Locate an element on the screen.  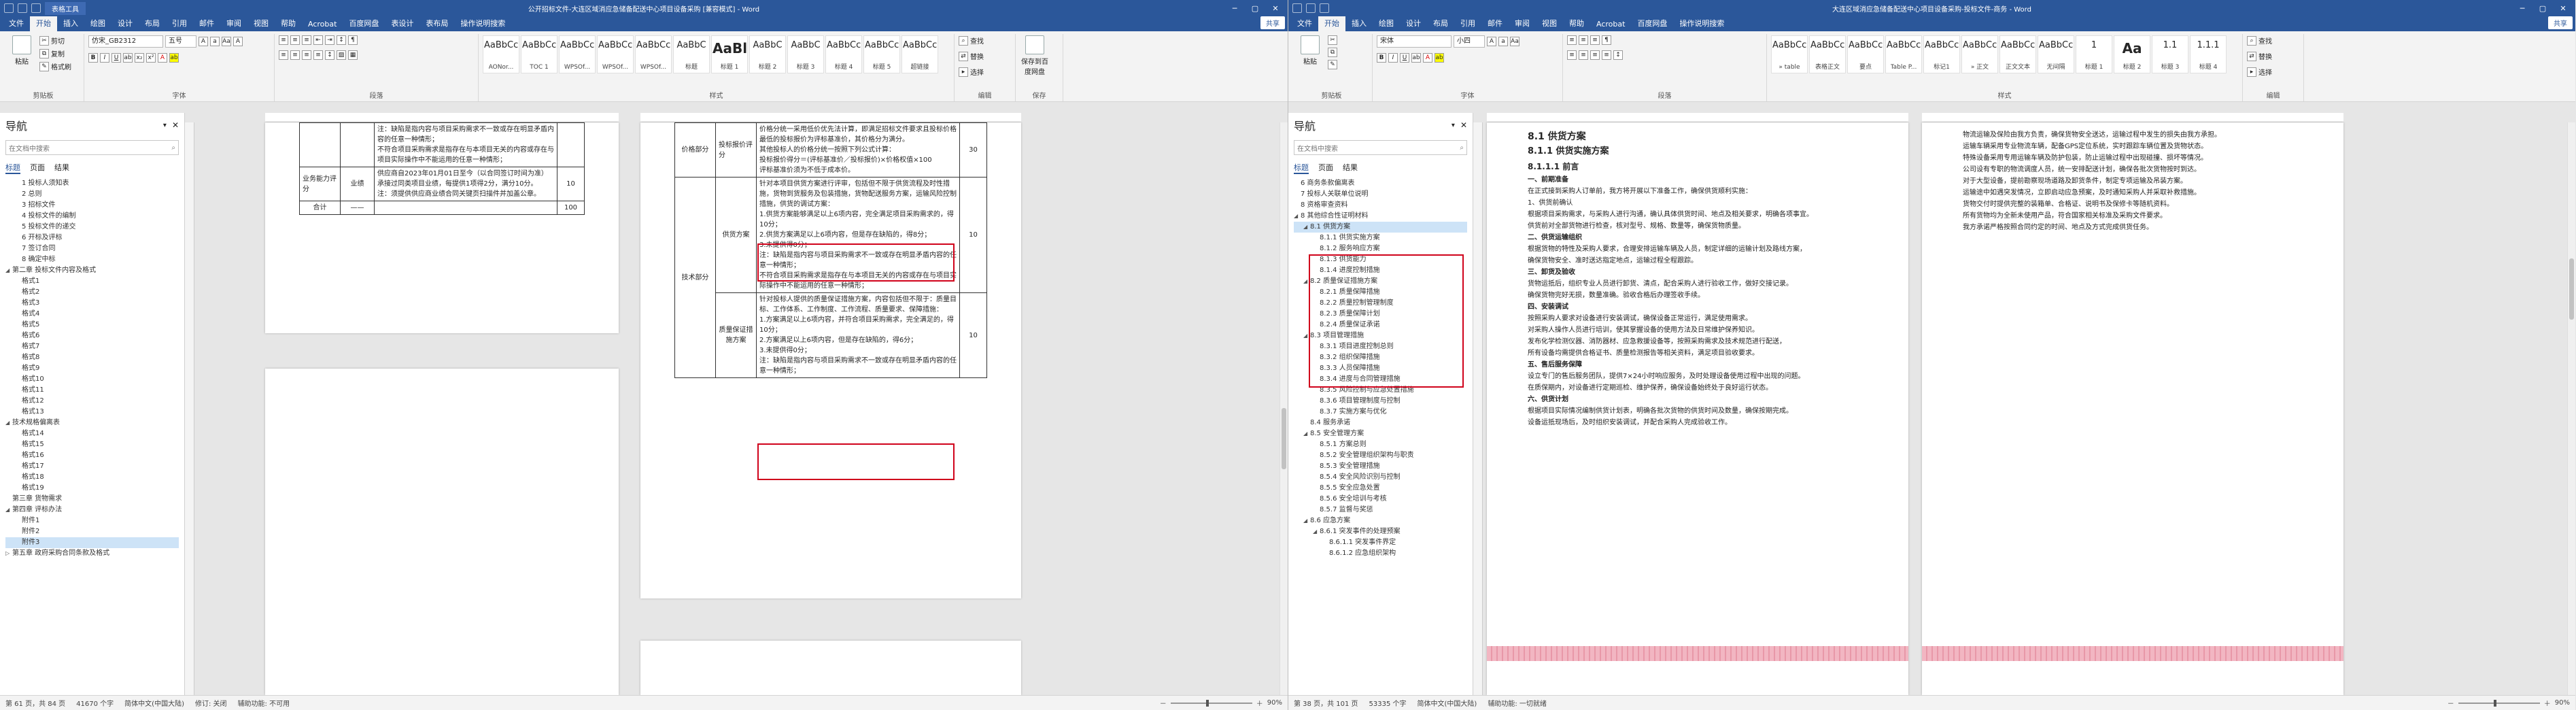
style-7: AaBbCcDc 正文文本 is located at coordinates (2017, 54).